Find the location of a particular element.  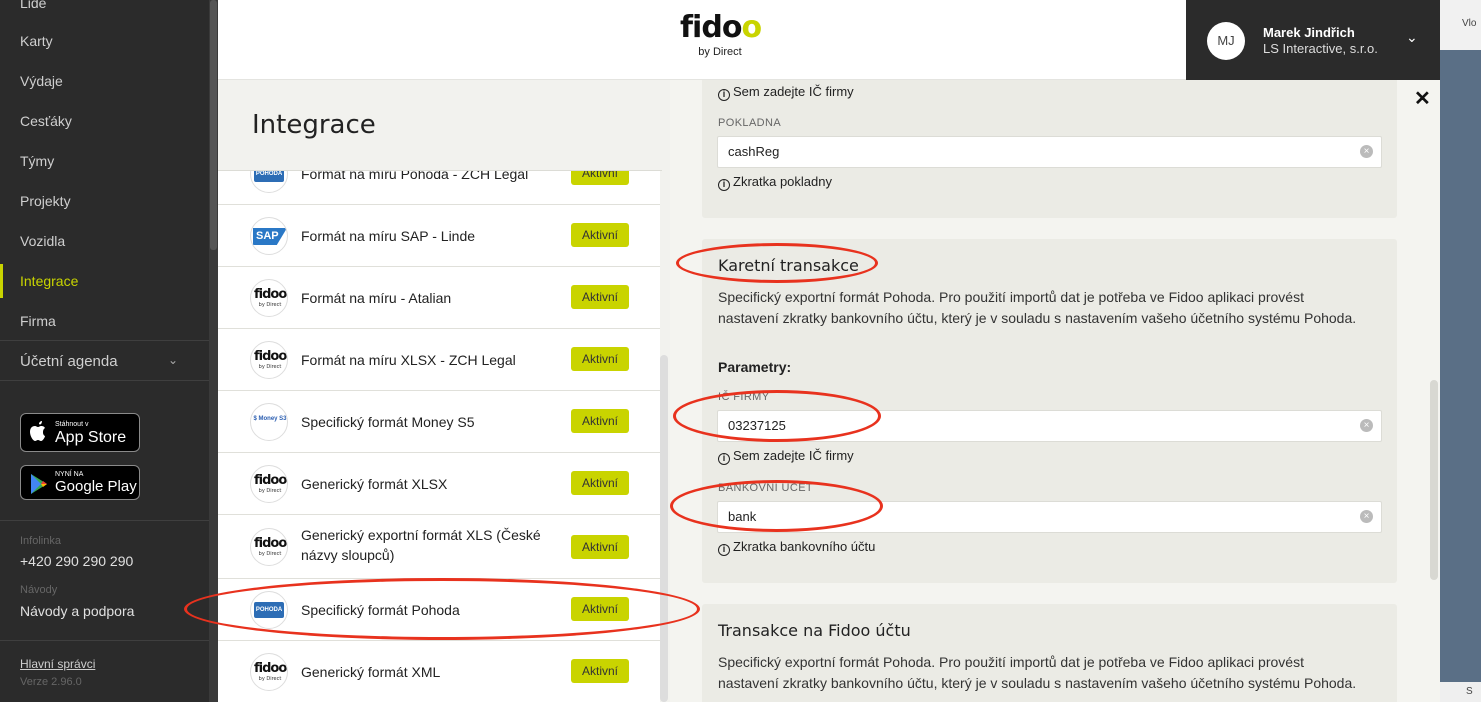

app-store-small: Stáhnout v is located at coordinates (72, 424).